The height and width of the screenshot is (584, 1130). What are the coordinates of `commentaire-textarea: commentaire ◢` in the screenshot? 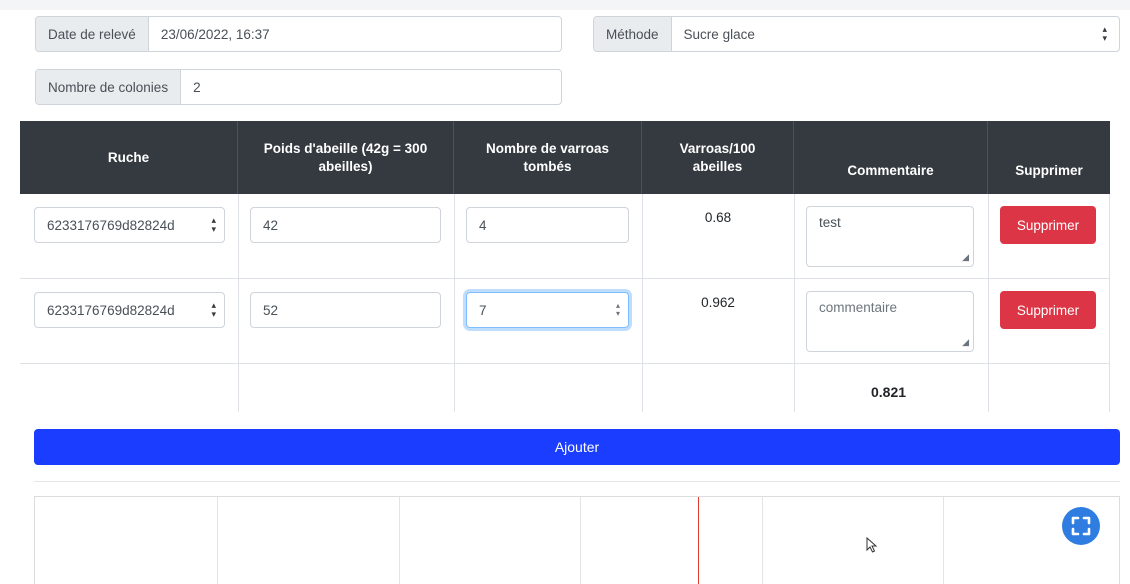 It's located at (890, 321).